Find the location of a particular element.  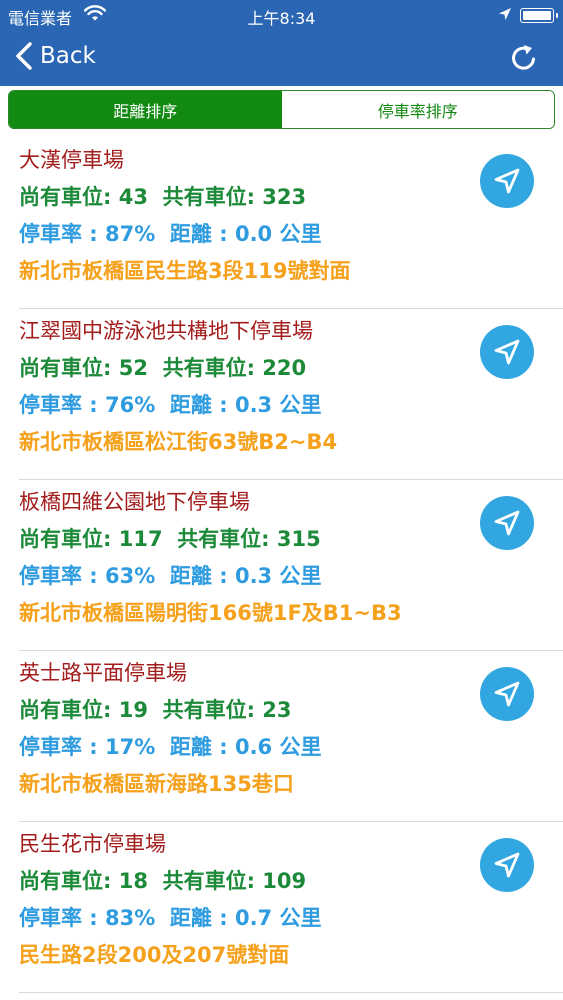

total-value: 323 is located at coordinates (284, 197).